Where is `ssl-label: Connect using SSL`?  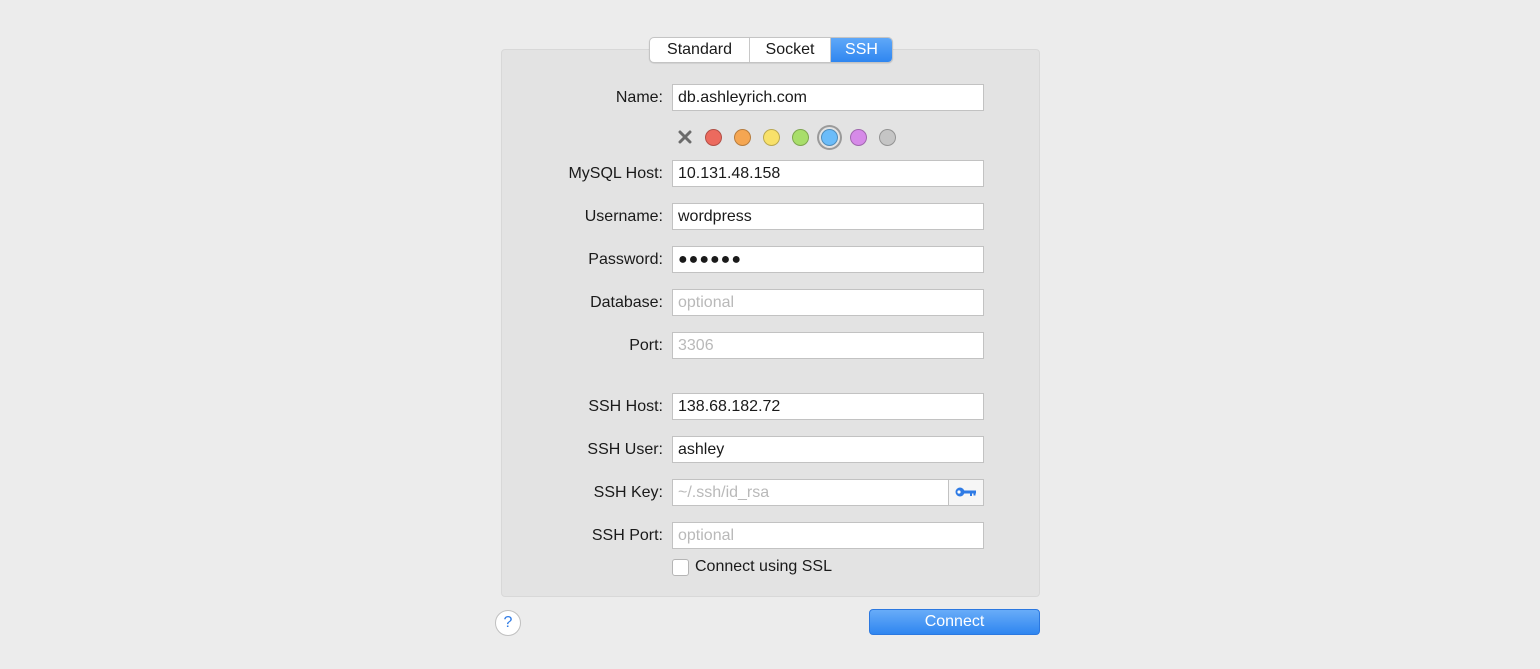 ssl-label: Connect using SSL is located at coordinates (763, 566).